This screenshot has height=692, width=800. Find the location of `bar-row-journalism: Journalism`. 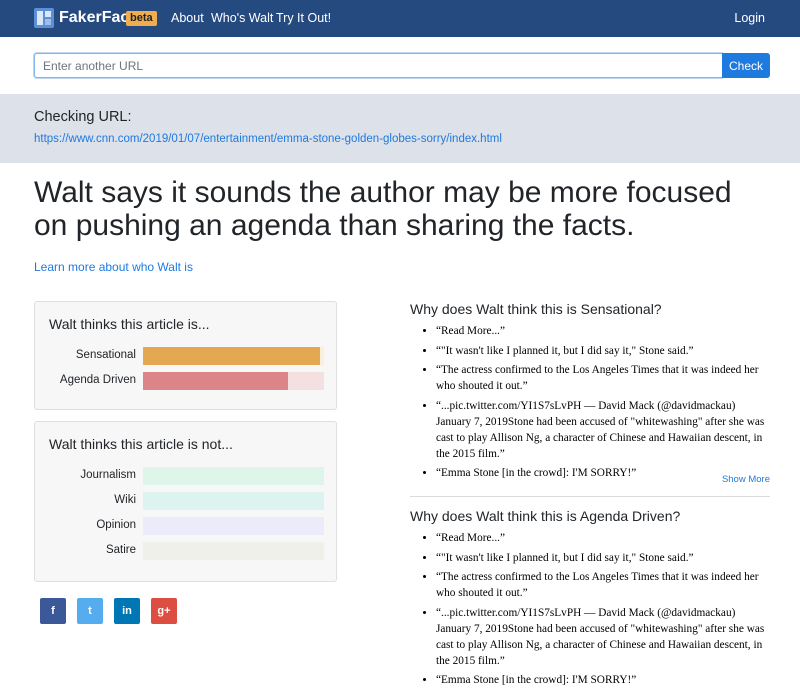

bar-row-journalism: Journalism is located at coordinates (185, 476).